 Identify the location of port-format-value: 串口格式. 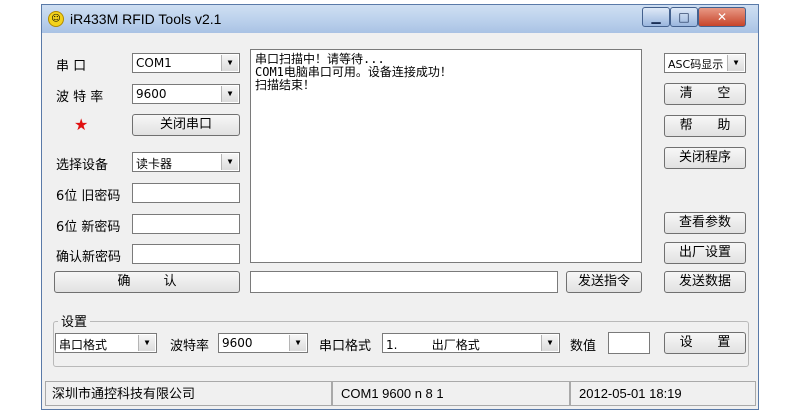
(83, 345).